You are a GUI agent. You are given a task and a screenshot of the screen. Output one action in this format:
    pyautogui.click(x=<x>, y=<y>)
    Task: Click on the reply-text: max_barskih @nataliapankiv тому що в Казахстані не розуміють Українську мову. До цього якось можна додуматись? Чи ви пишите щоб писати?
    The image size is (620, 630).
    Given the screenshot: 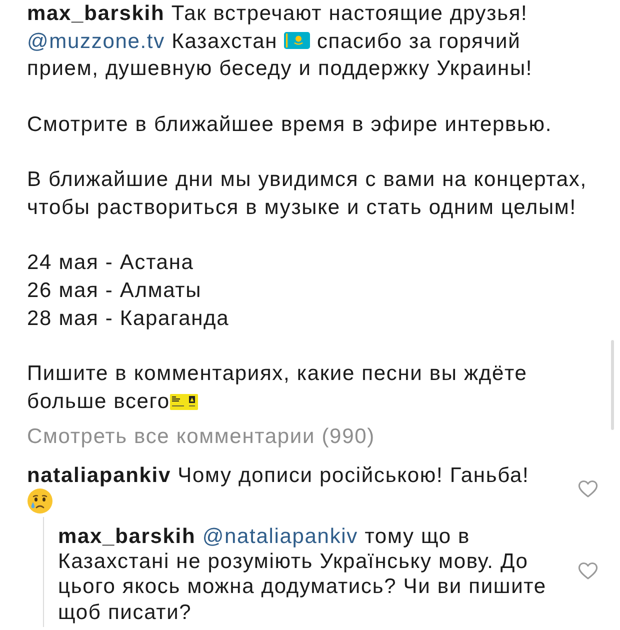 What is the action you would take?
    pyautogui.click(x=303, y=574)
    